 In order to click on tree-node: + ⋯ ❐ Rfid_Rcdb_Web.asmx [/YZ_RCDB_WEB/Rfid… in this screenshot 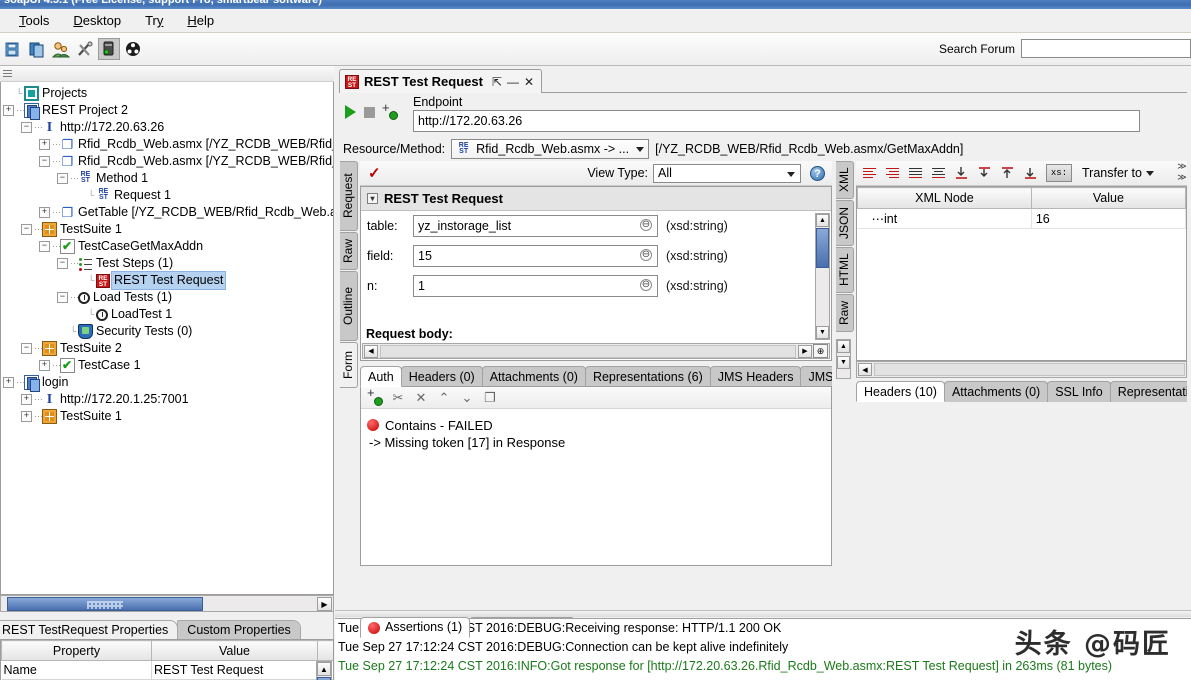, I will do `click(168, 144)`.